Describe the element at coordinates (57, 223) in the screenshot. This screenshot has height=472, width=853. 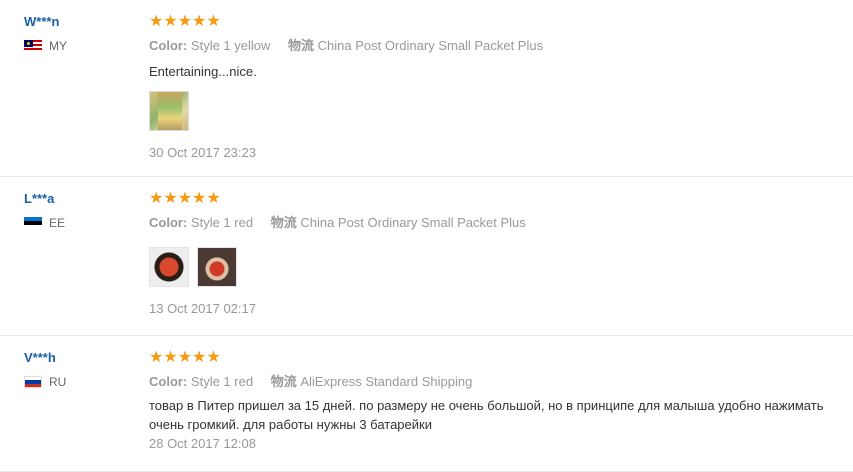
I see `country-code: EE` at that location.